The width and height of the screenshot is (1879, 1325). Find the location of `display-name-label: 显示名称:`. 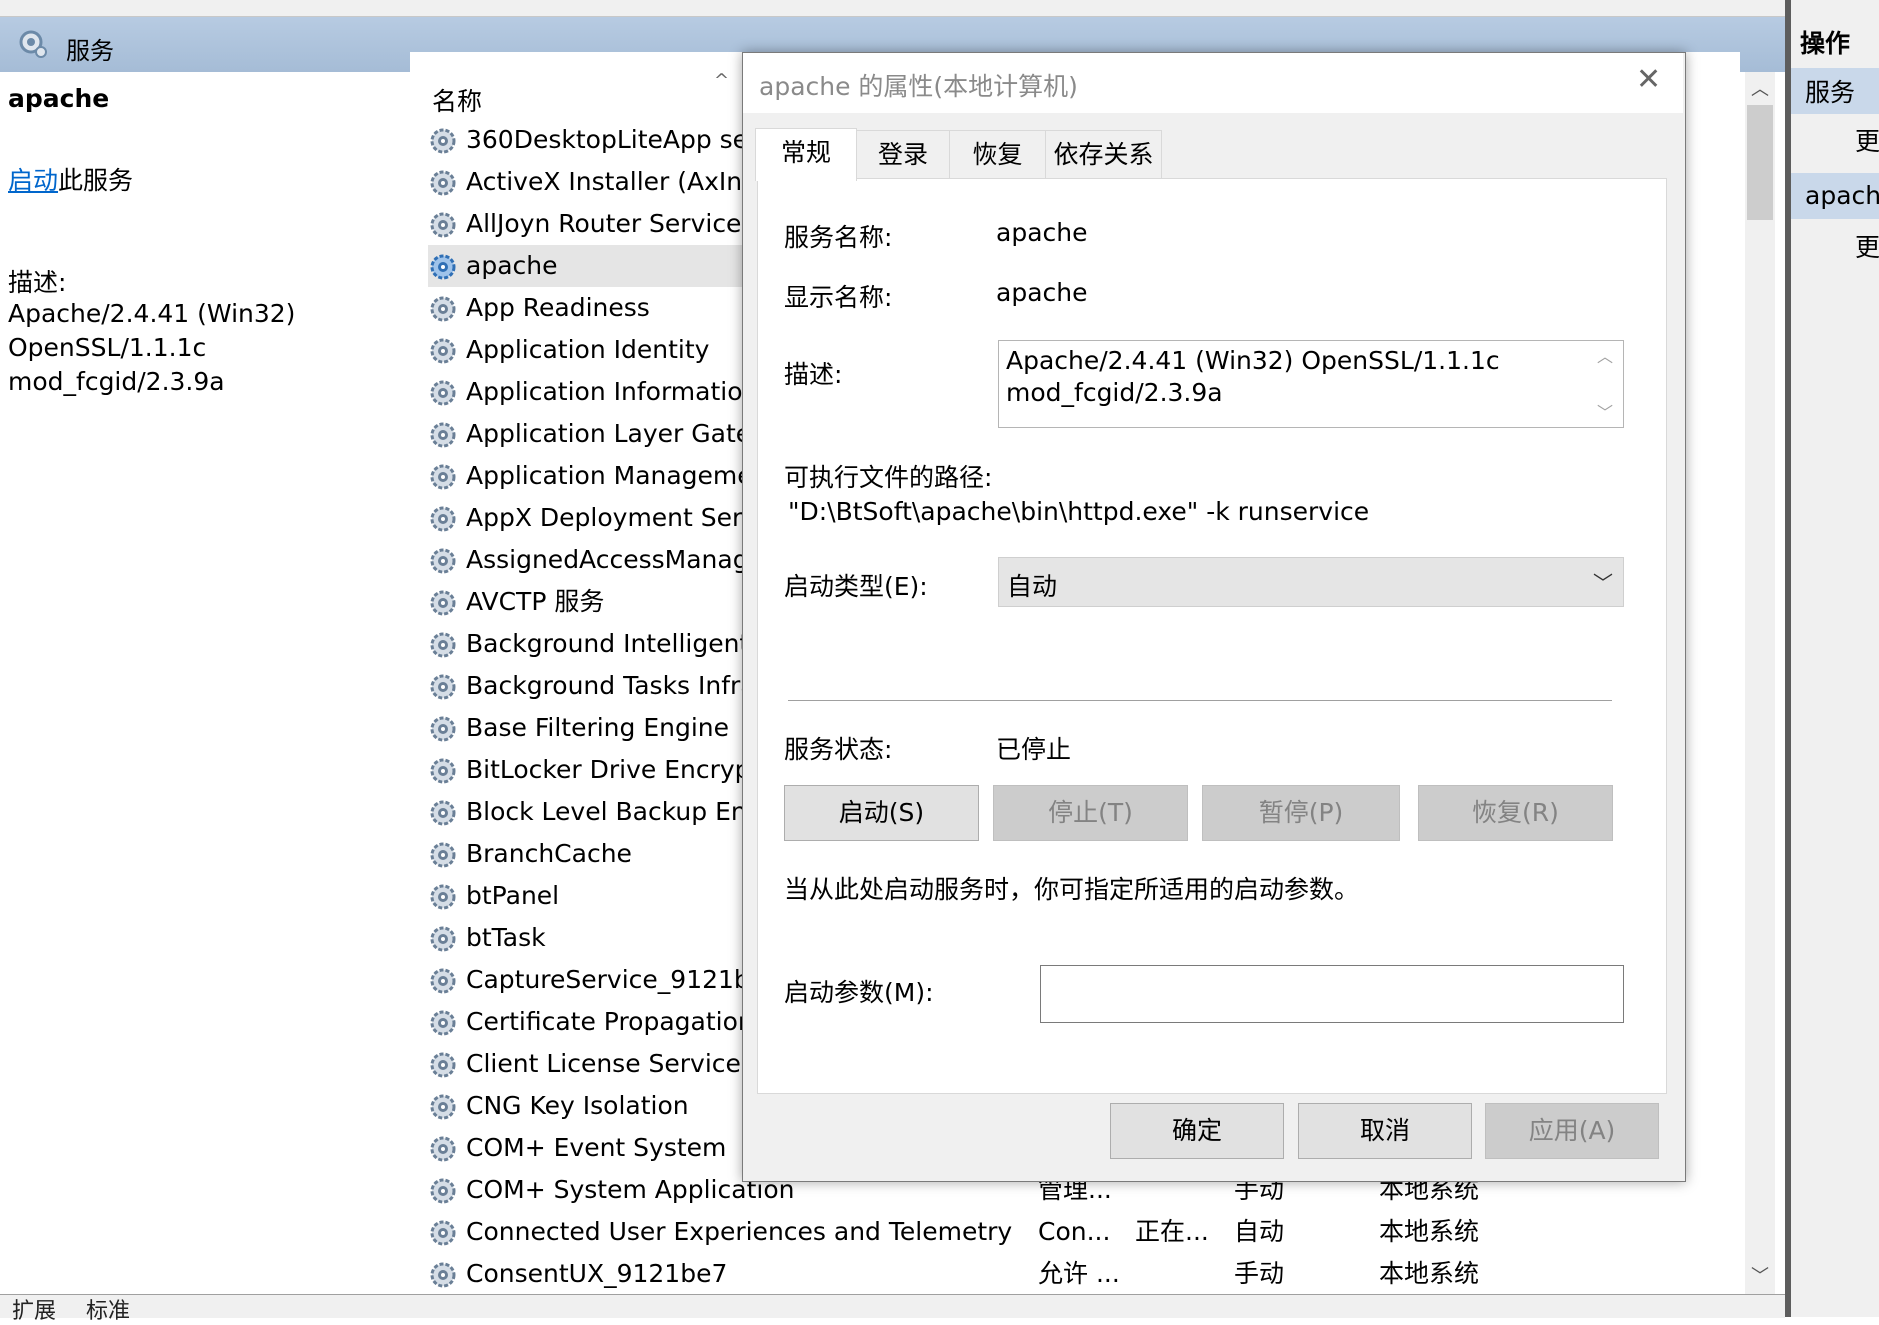

display-name-label: 显示名称: is located at coordinates (838, 297).